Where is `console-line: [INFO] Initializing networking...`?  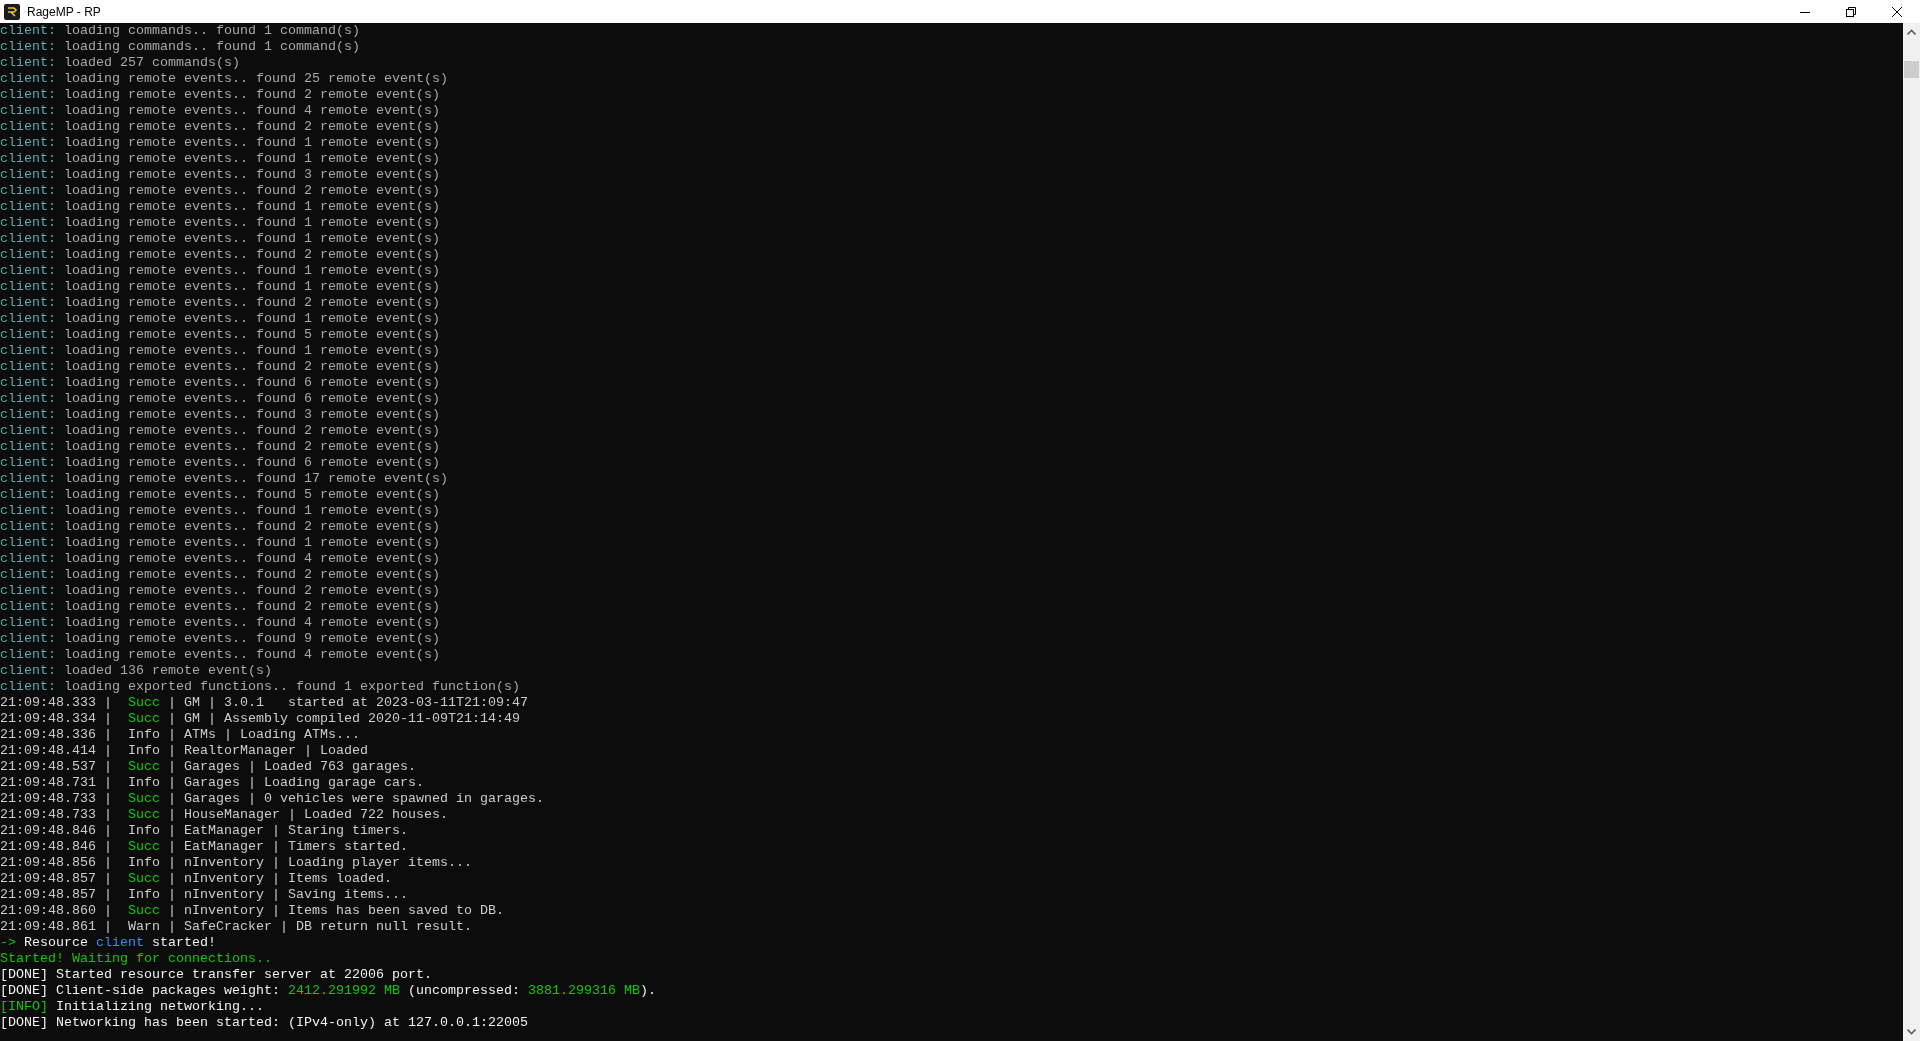 console-line: [INFO] Initializing networking... is located at coordinates (132, 1007).